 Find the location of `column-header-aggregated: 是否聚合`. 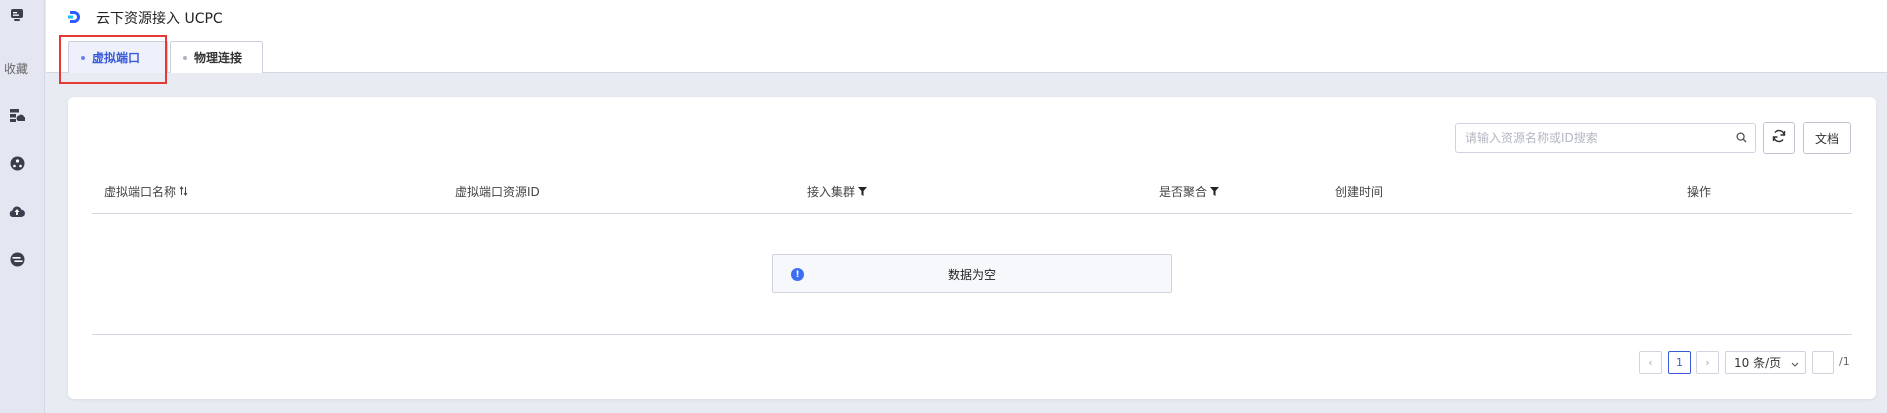

column-header-aggregated: 是否聚合 is located at coordinates (1189, 191).